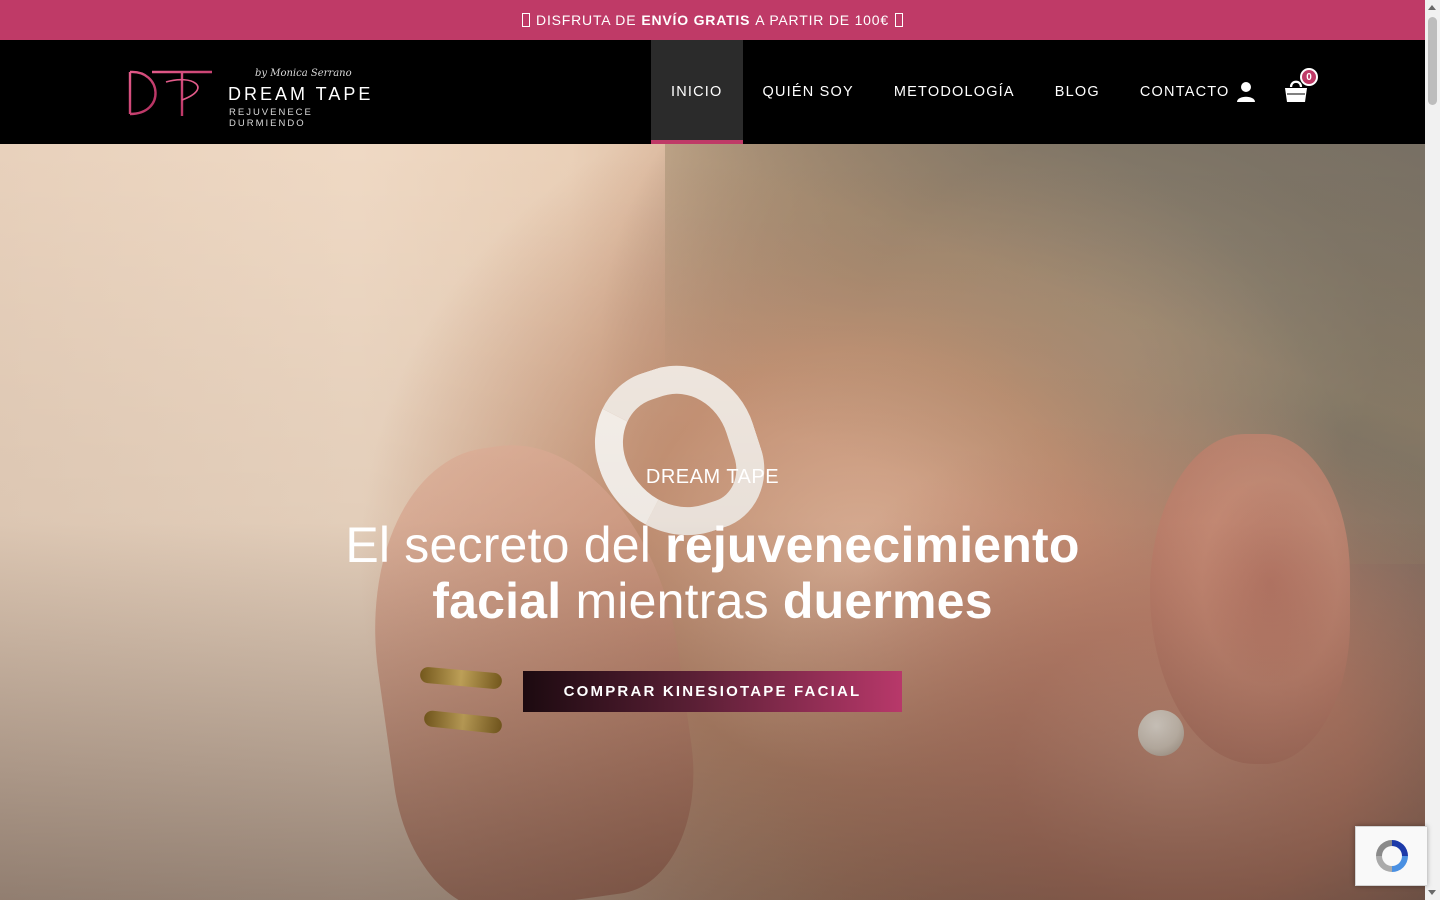 Image resolution: width=1440 pixels, height=900 pixels. Describe the element at coordinates (712, 691) in the screenshot. I see `buy-kinesiotape-button: COMPRAR KINESIOTAPE FACIAL` at that location.